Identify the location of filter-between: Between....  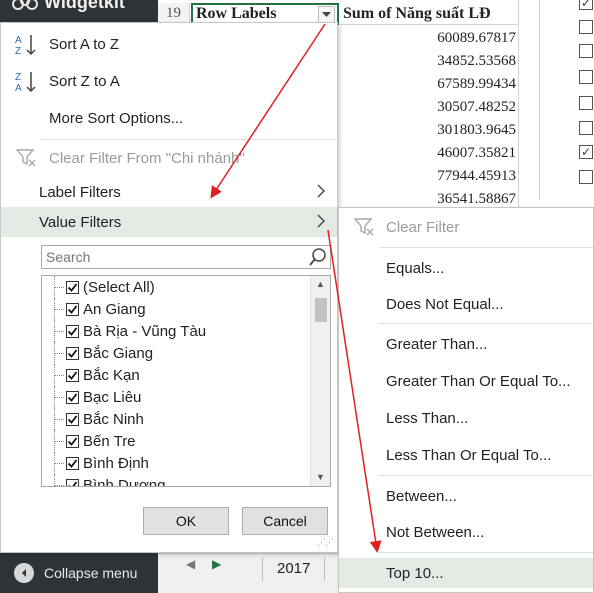
(466, 496).